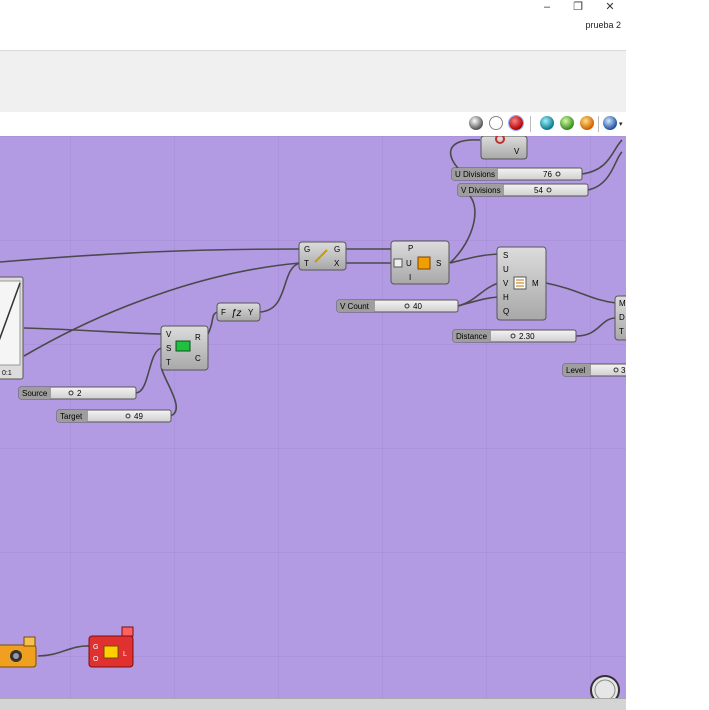  Describe the element at coordinates (410, 277) in the screenshot. I see `port-i: I` at that location.